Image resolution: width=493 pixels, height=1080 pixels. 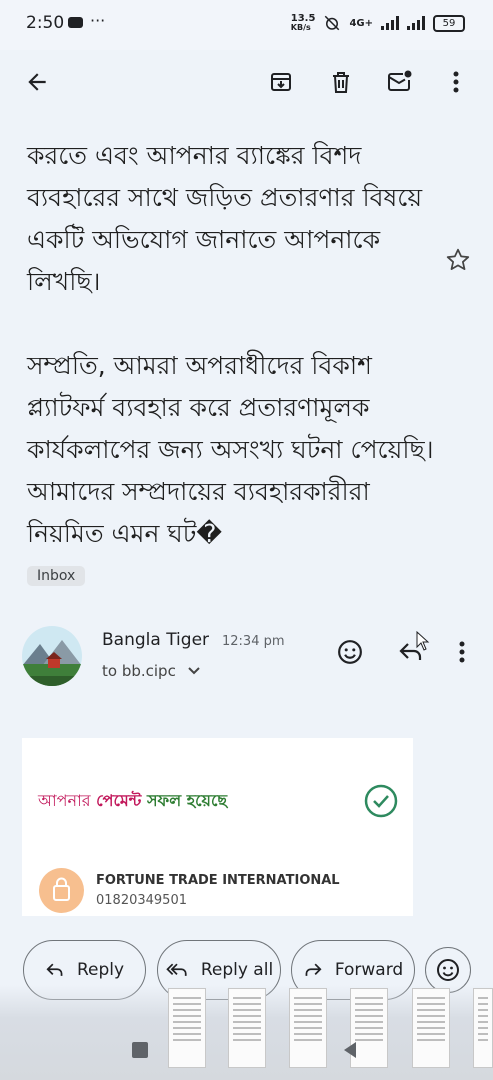 I want to click on sender-name: Bangla Tiger, so click(x=156, y=640).